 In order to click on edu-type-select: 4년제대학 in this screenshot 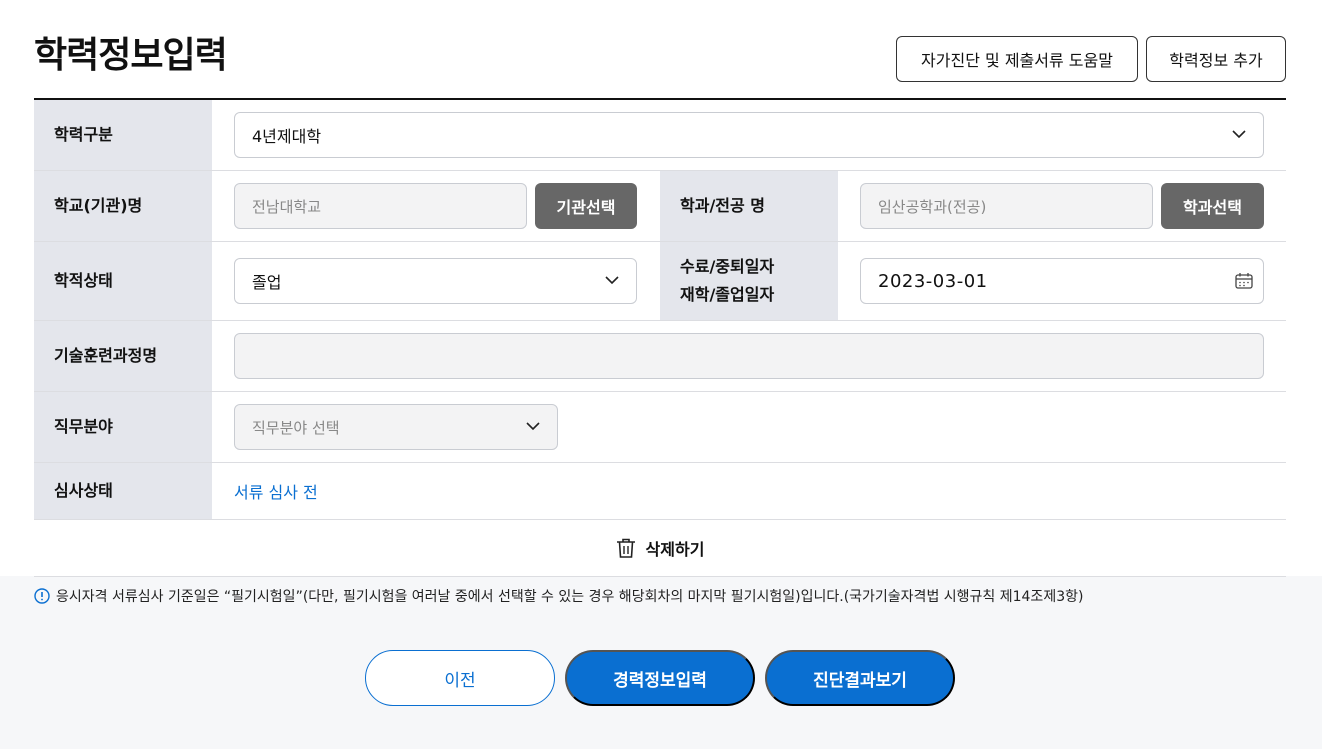, I will do `click(749, 135)`.